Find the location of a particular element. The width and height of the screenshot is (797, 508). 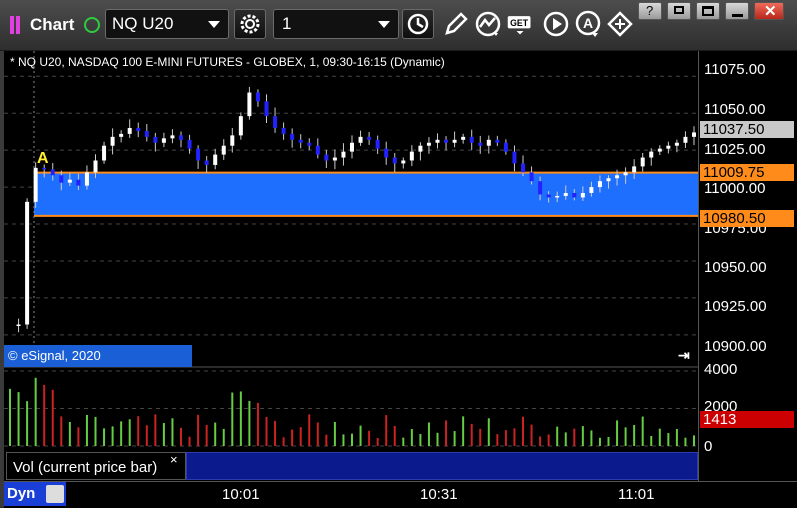

dyn-label: Dyn is located at coordinates (21, 493).